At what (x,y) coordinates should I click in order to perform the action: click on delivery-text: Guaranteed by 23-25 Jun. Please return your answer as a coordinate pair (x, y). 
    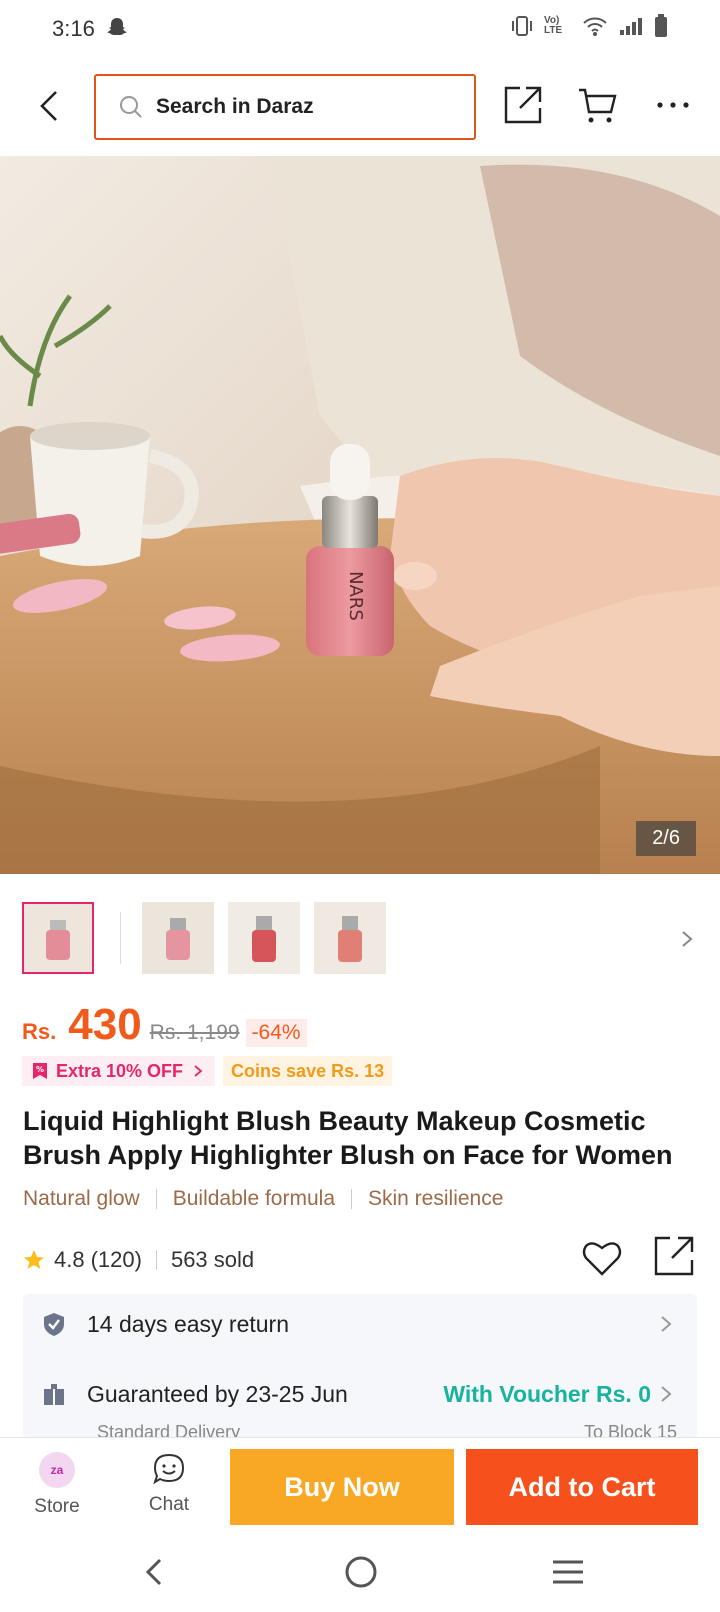
    Looking at the image, I should click on (217, 1393).